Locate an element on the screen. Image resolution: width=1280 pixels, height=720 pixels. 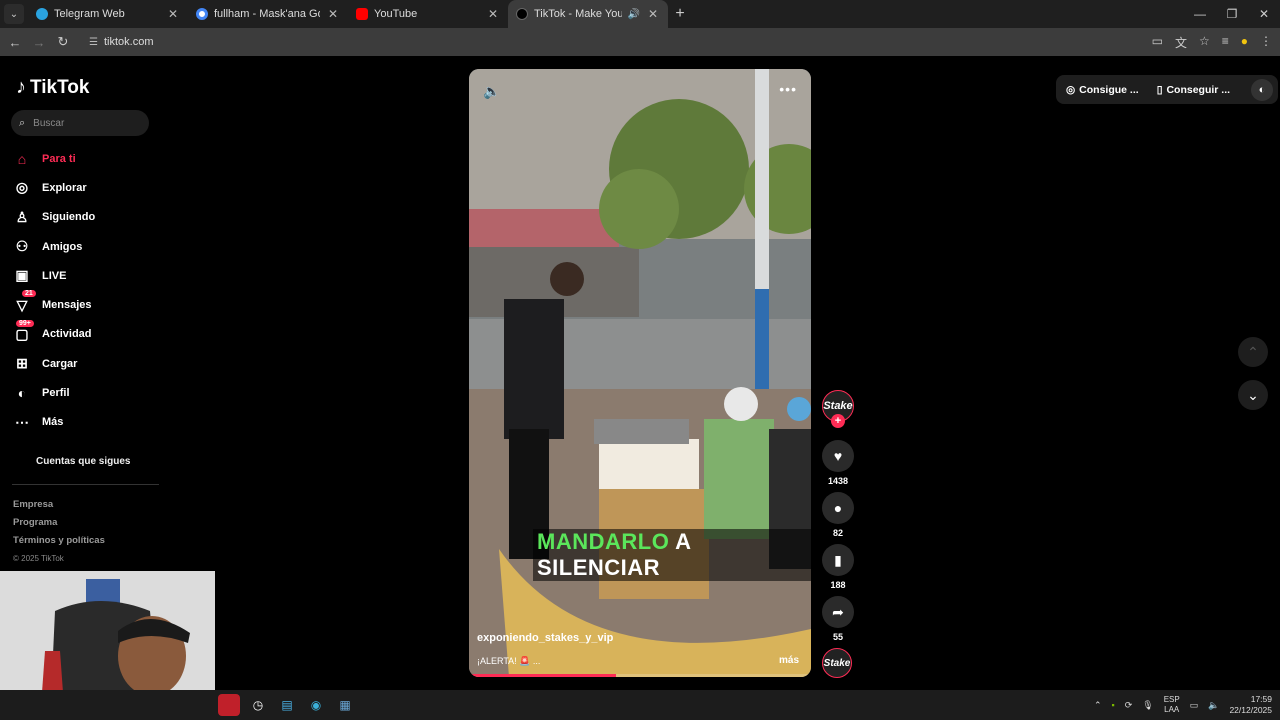
tab-google: fullham - Mask'ana Google ✕ is located at coordinates (268, 14).